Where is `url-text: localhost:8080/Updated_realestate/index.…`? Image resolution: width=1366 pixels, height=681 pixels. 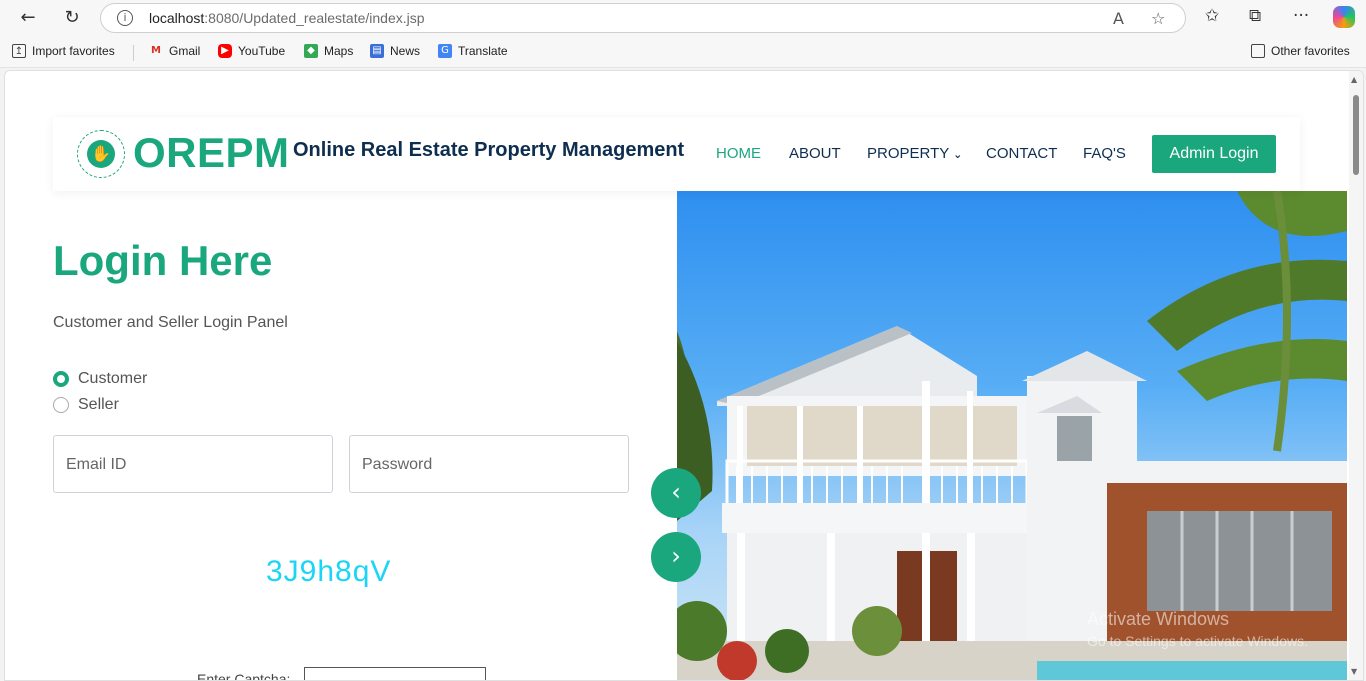
url-text: localhost:8080/Updated_realestate/index.… is located at coordinates (287, 18).